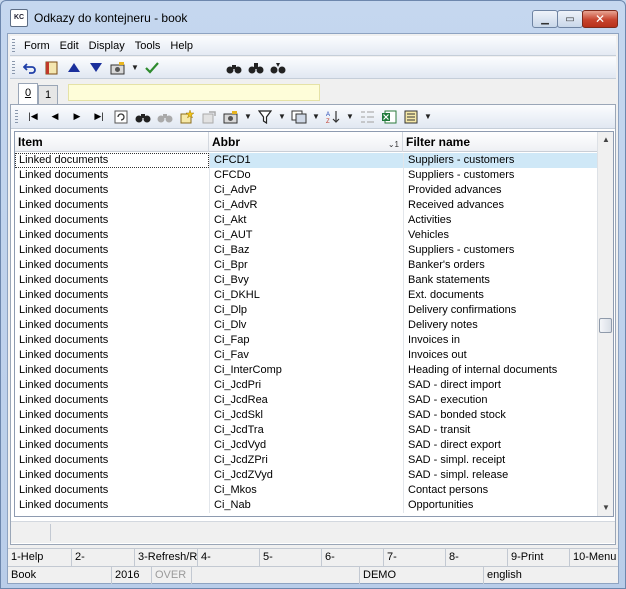 This screenshot has height=589, width=626. I want to click on minimize-button: ▁, so click(545, 19).